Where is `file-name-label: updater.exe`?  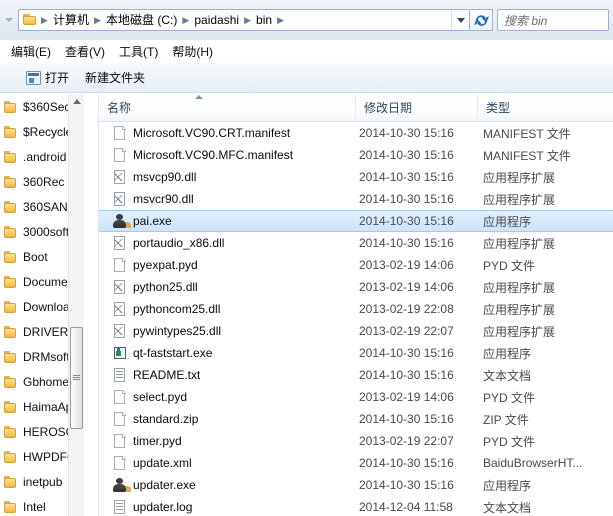 file-name-label: updater.exe is located at coordinates (164, 485).